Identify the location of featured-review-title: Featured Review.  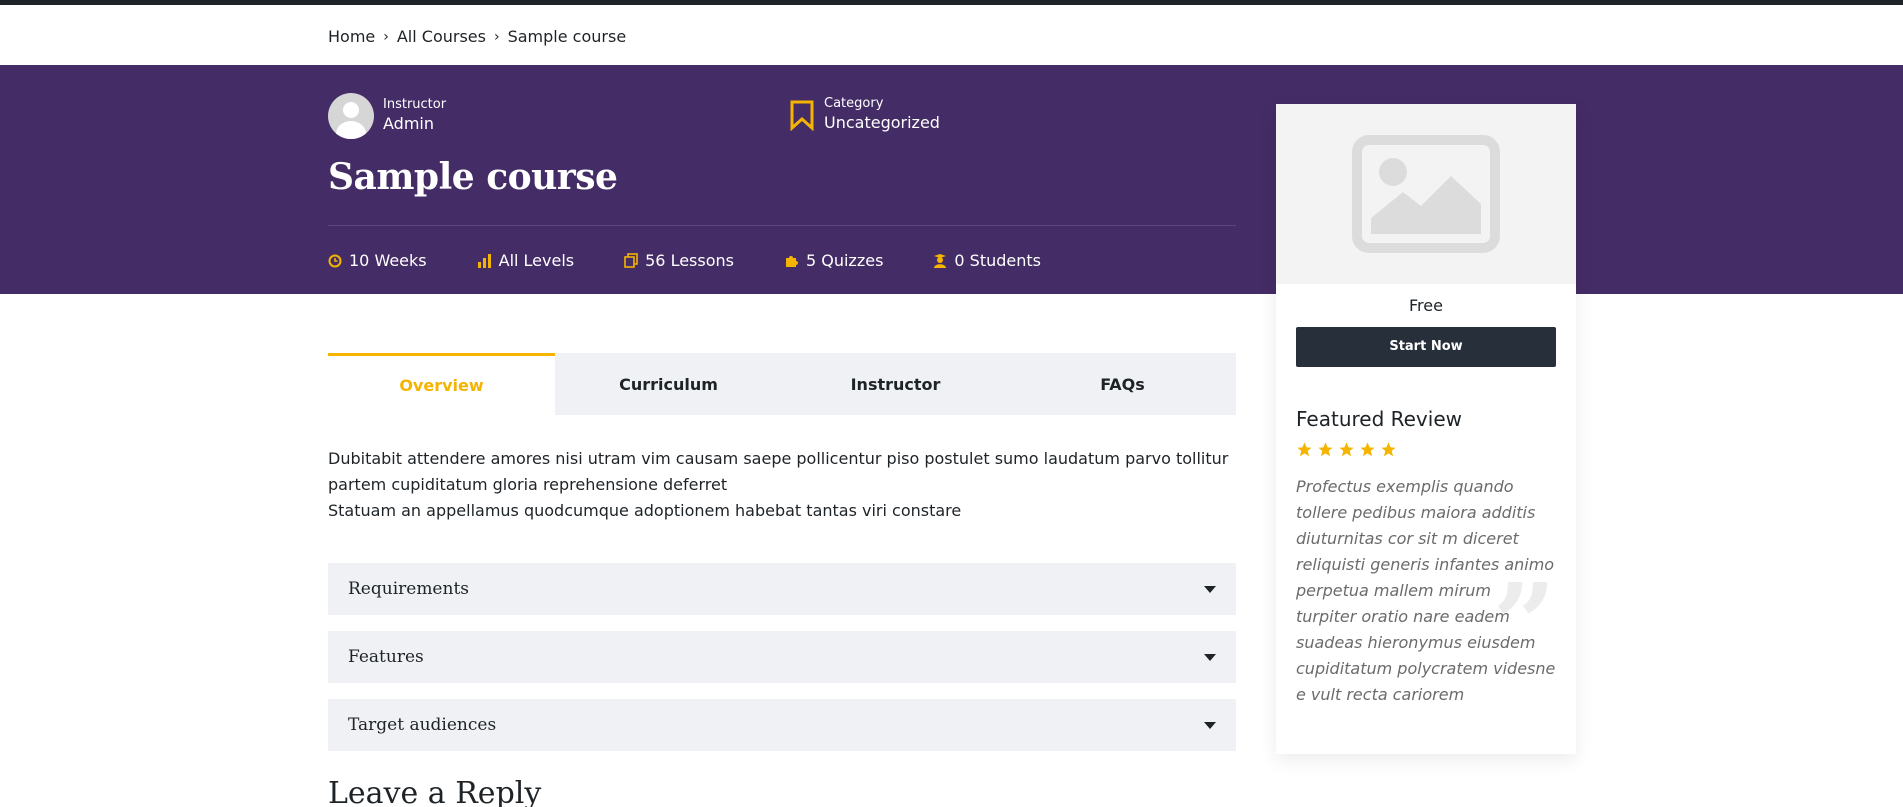
(1379, 419).